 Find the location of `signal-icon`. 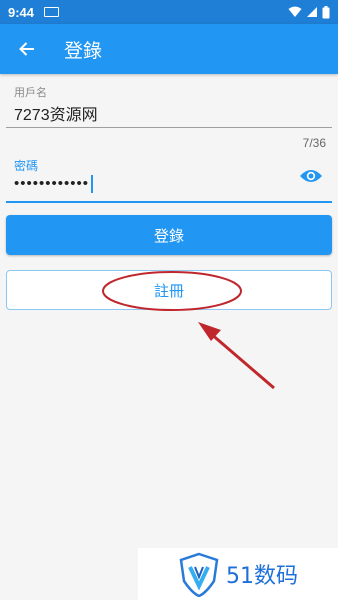

signal-icon is located at coordinates (312, 12).